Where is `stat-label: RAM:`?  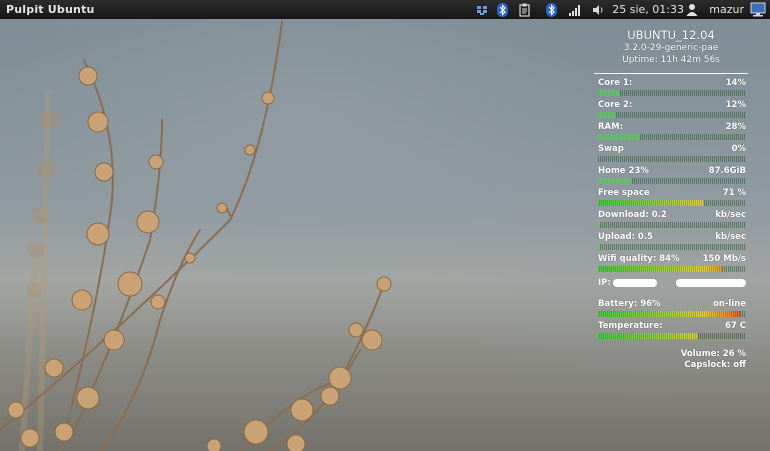 stat-label: RAM: is located at coordinates (610, 127).